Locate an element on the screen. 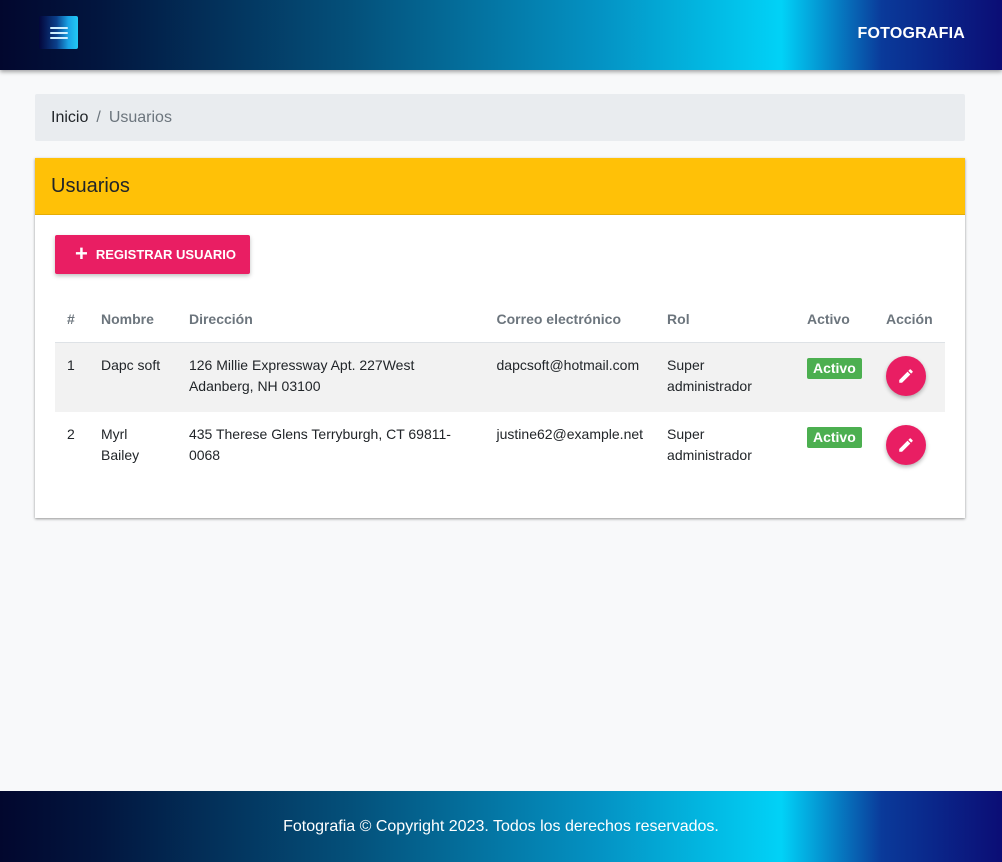  cell-correo: justine62@example.net is located at coordinates (570, 434).